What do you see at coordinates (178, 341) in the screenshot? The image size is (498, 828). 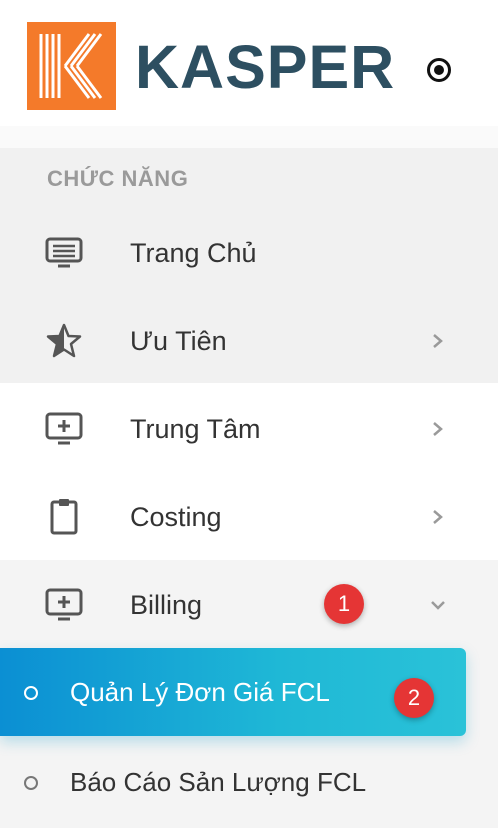 I see `sidebar-item-label: Ưu Tiên` at bounding box center [178, 341].